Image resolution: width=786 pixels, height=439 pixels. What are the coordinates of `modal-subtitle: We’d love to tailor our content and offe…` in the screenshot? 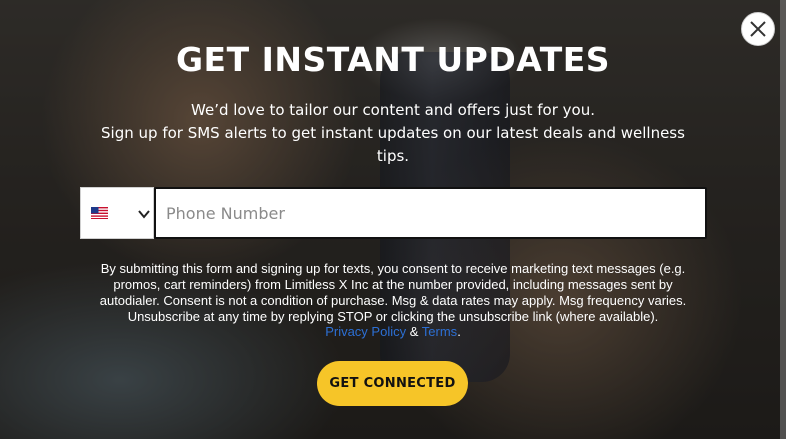 It's located at (393, 133).